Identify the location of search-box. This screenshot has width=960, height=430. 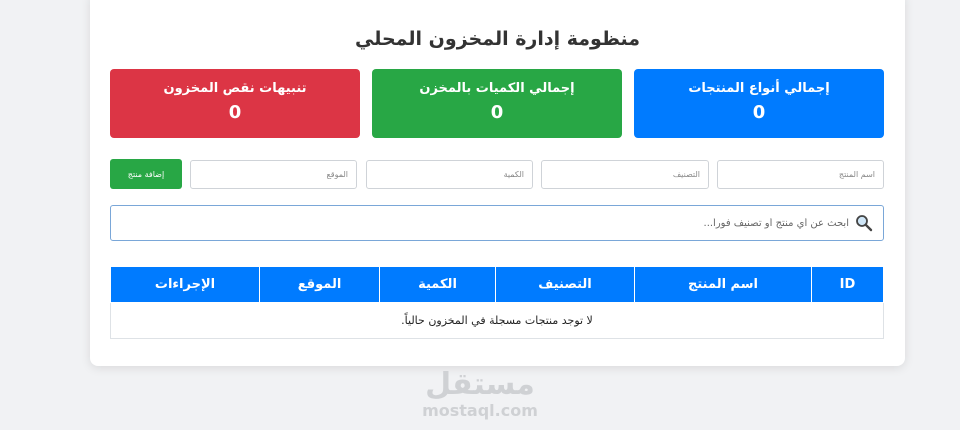
(497, 223).